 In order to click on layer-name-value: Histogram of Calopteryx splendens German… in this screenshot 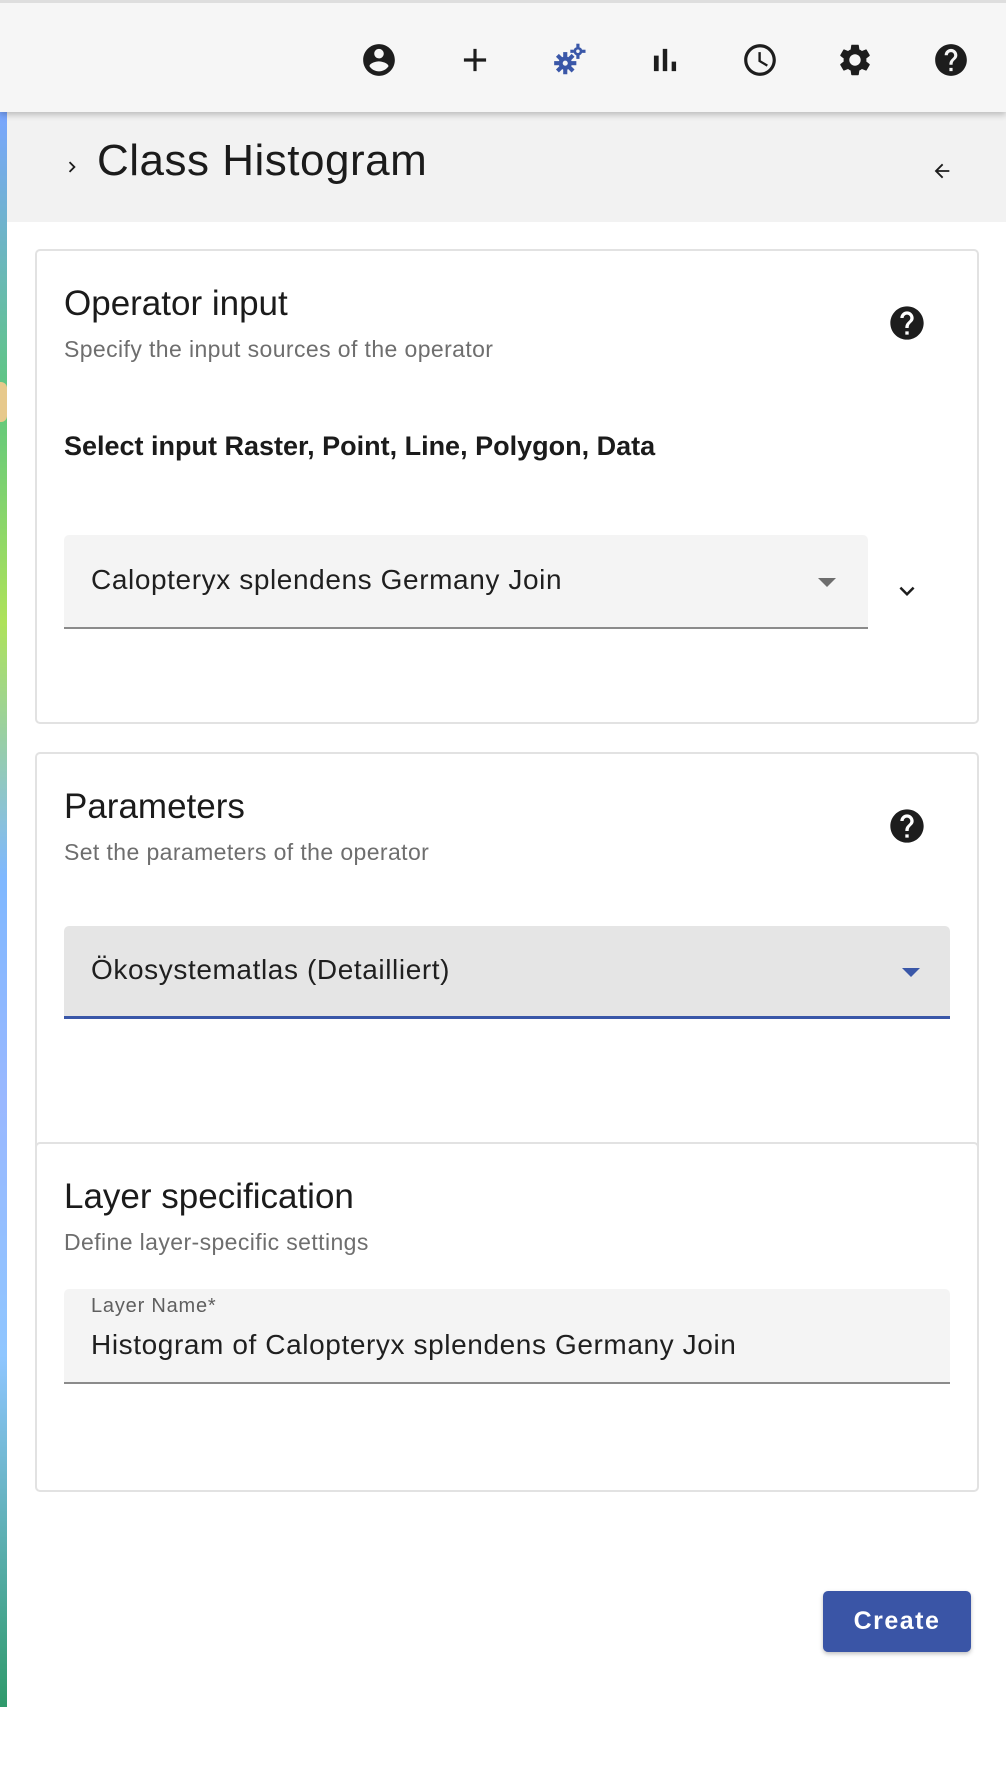, I will do `click(414, 1344)`.